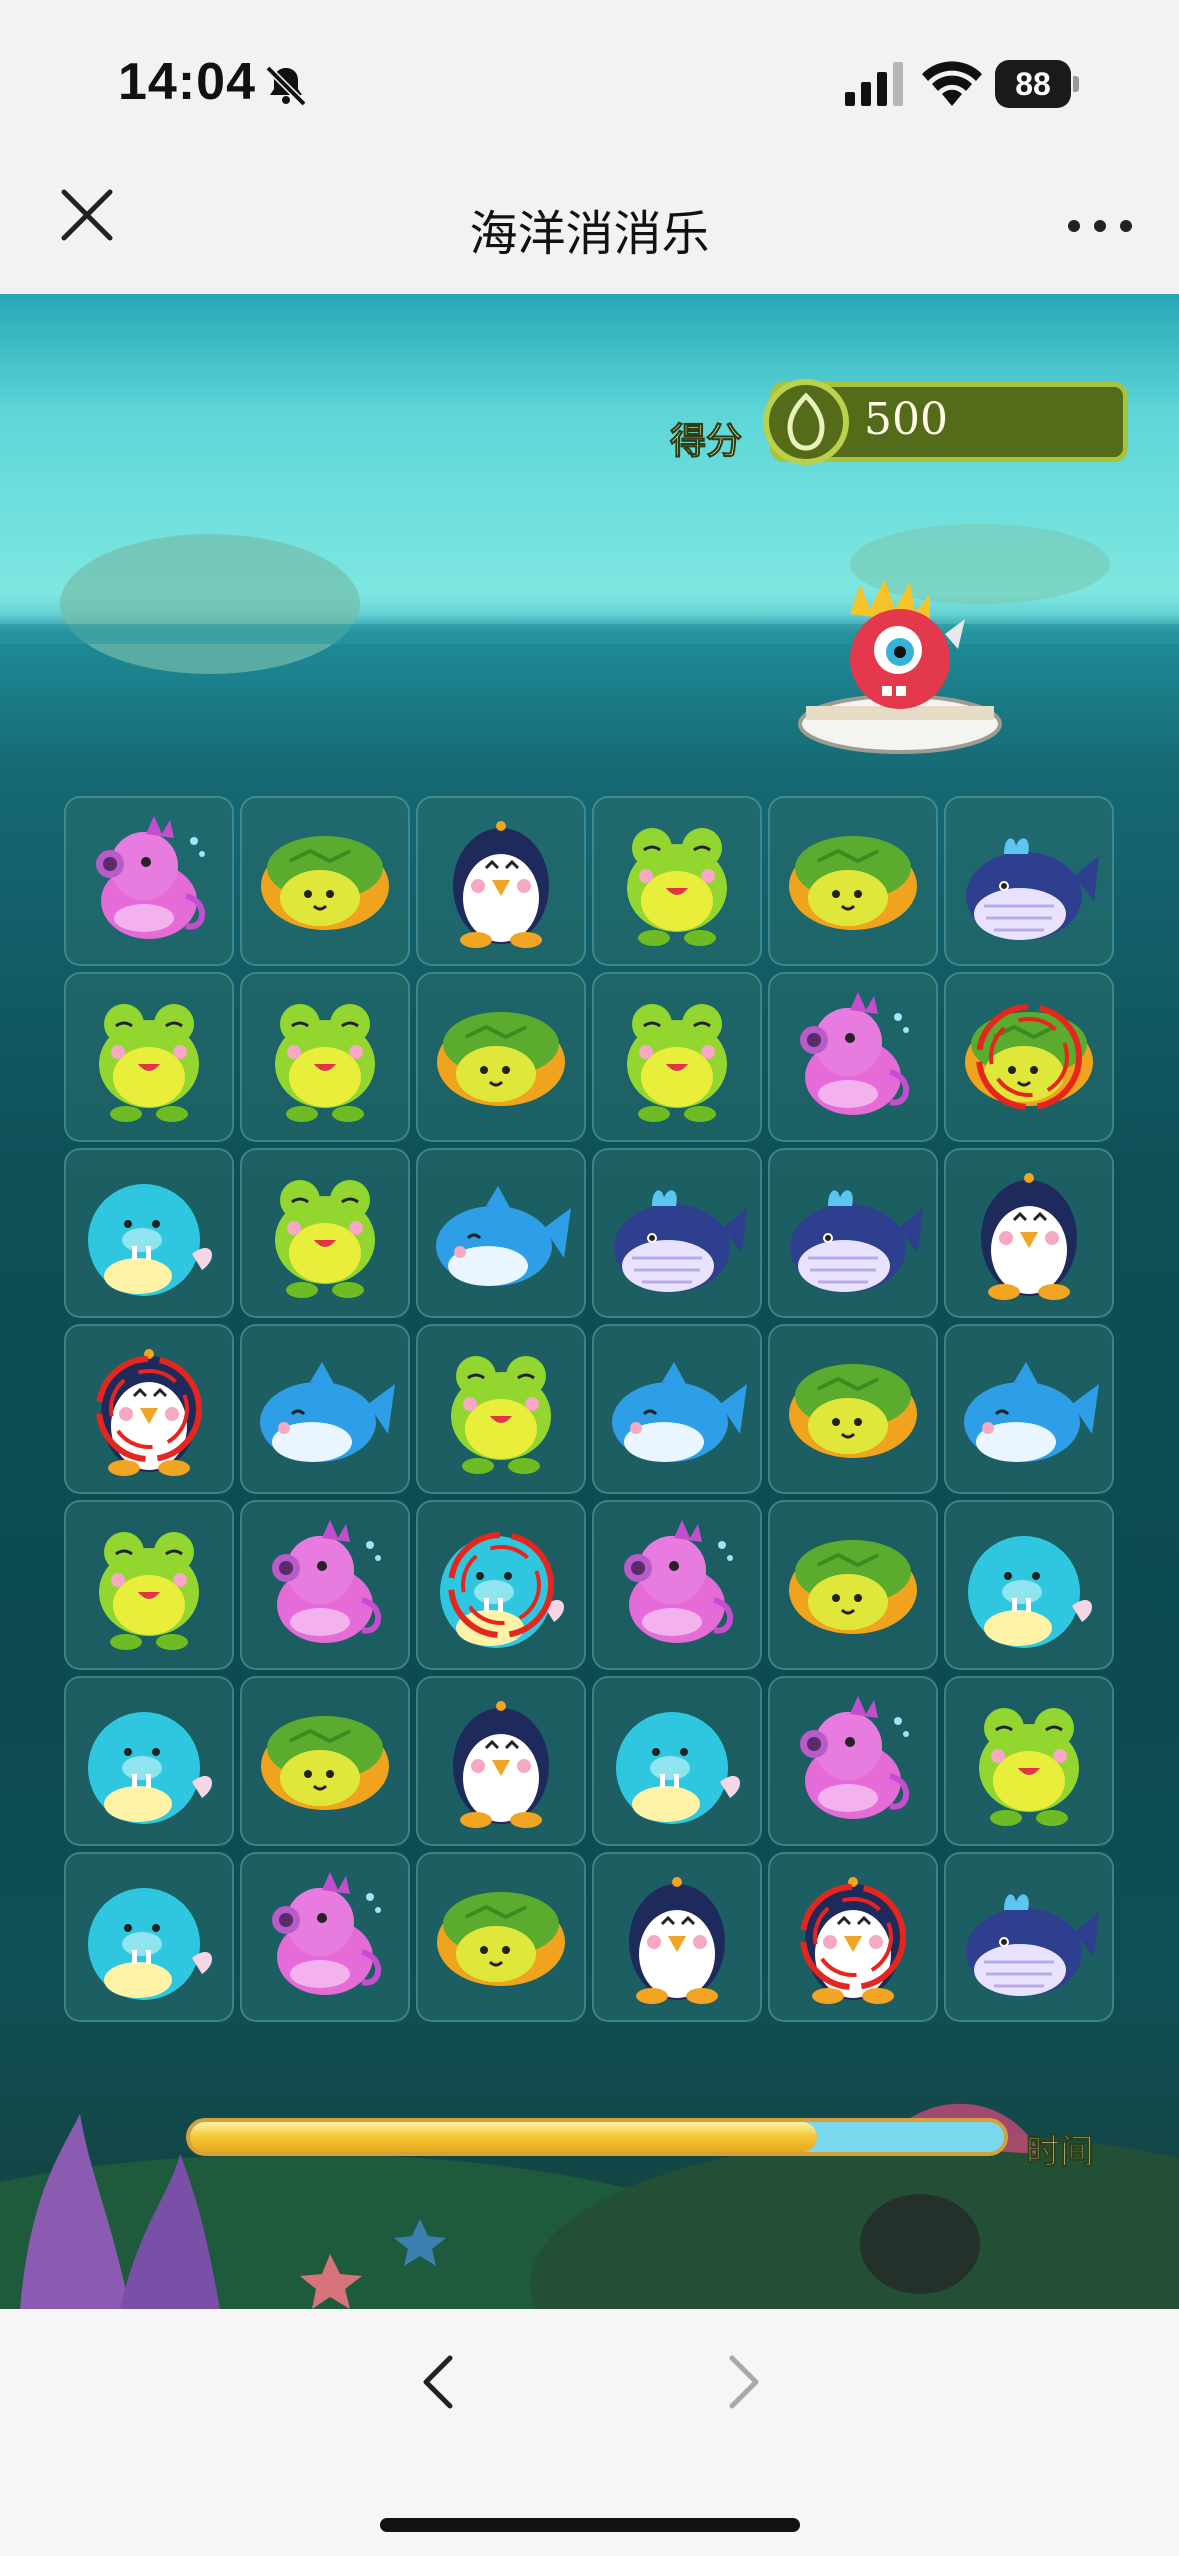 The image size is (1179, 2556). I want to click on chevron-right-icon, so click(742, 2382).